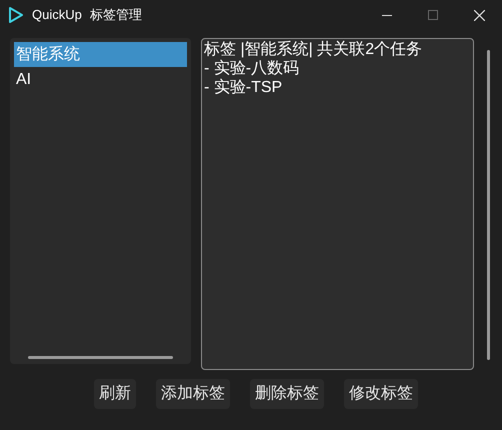 This screenshot has width=502, height=430. Describe the element at coordinates (57, 15) in the screenshot. I see `app-name: QuickUp` at that location.